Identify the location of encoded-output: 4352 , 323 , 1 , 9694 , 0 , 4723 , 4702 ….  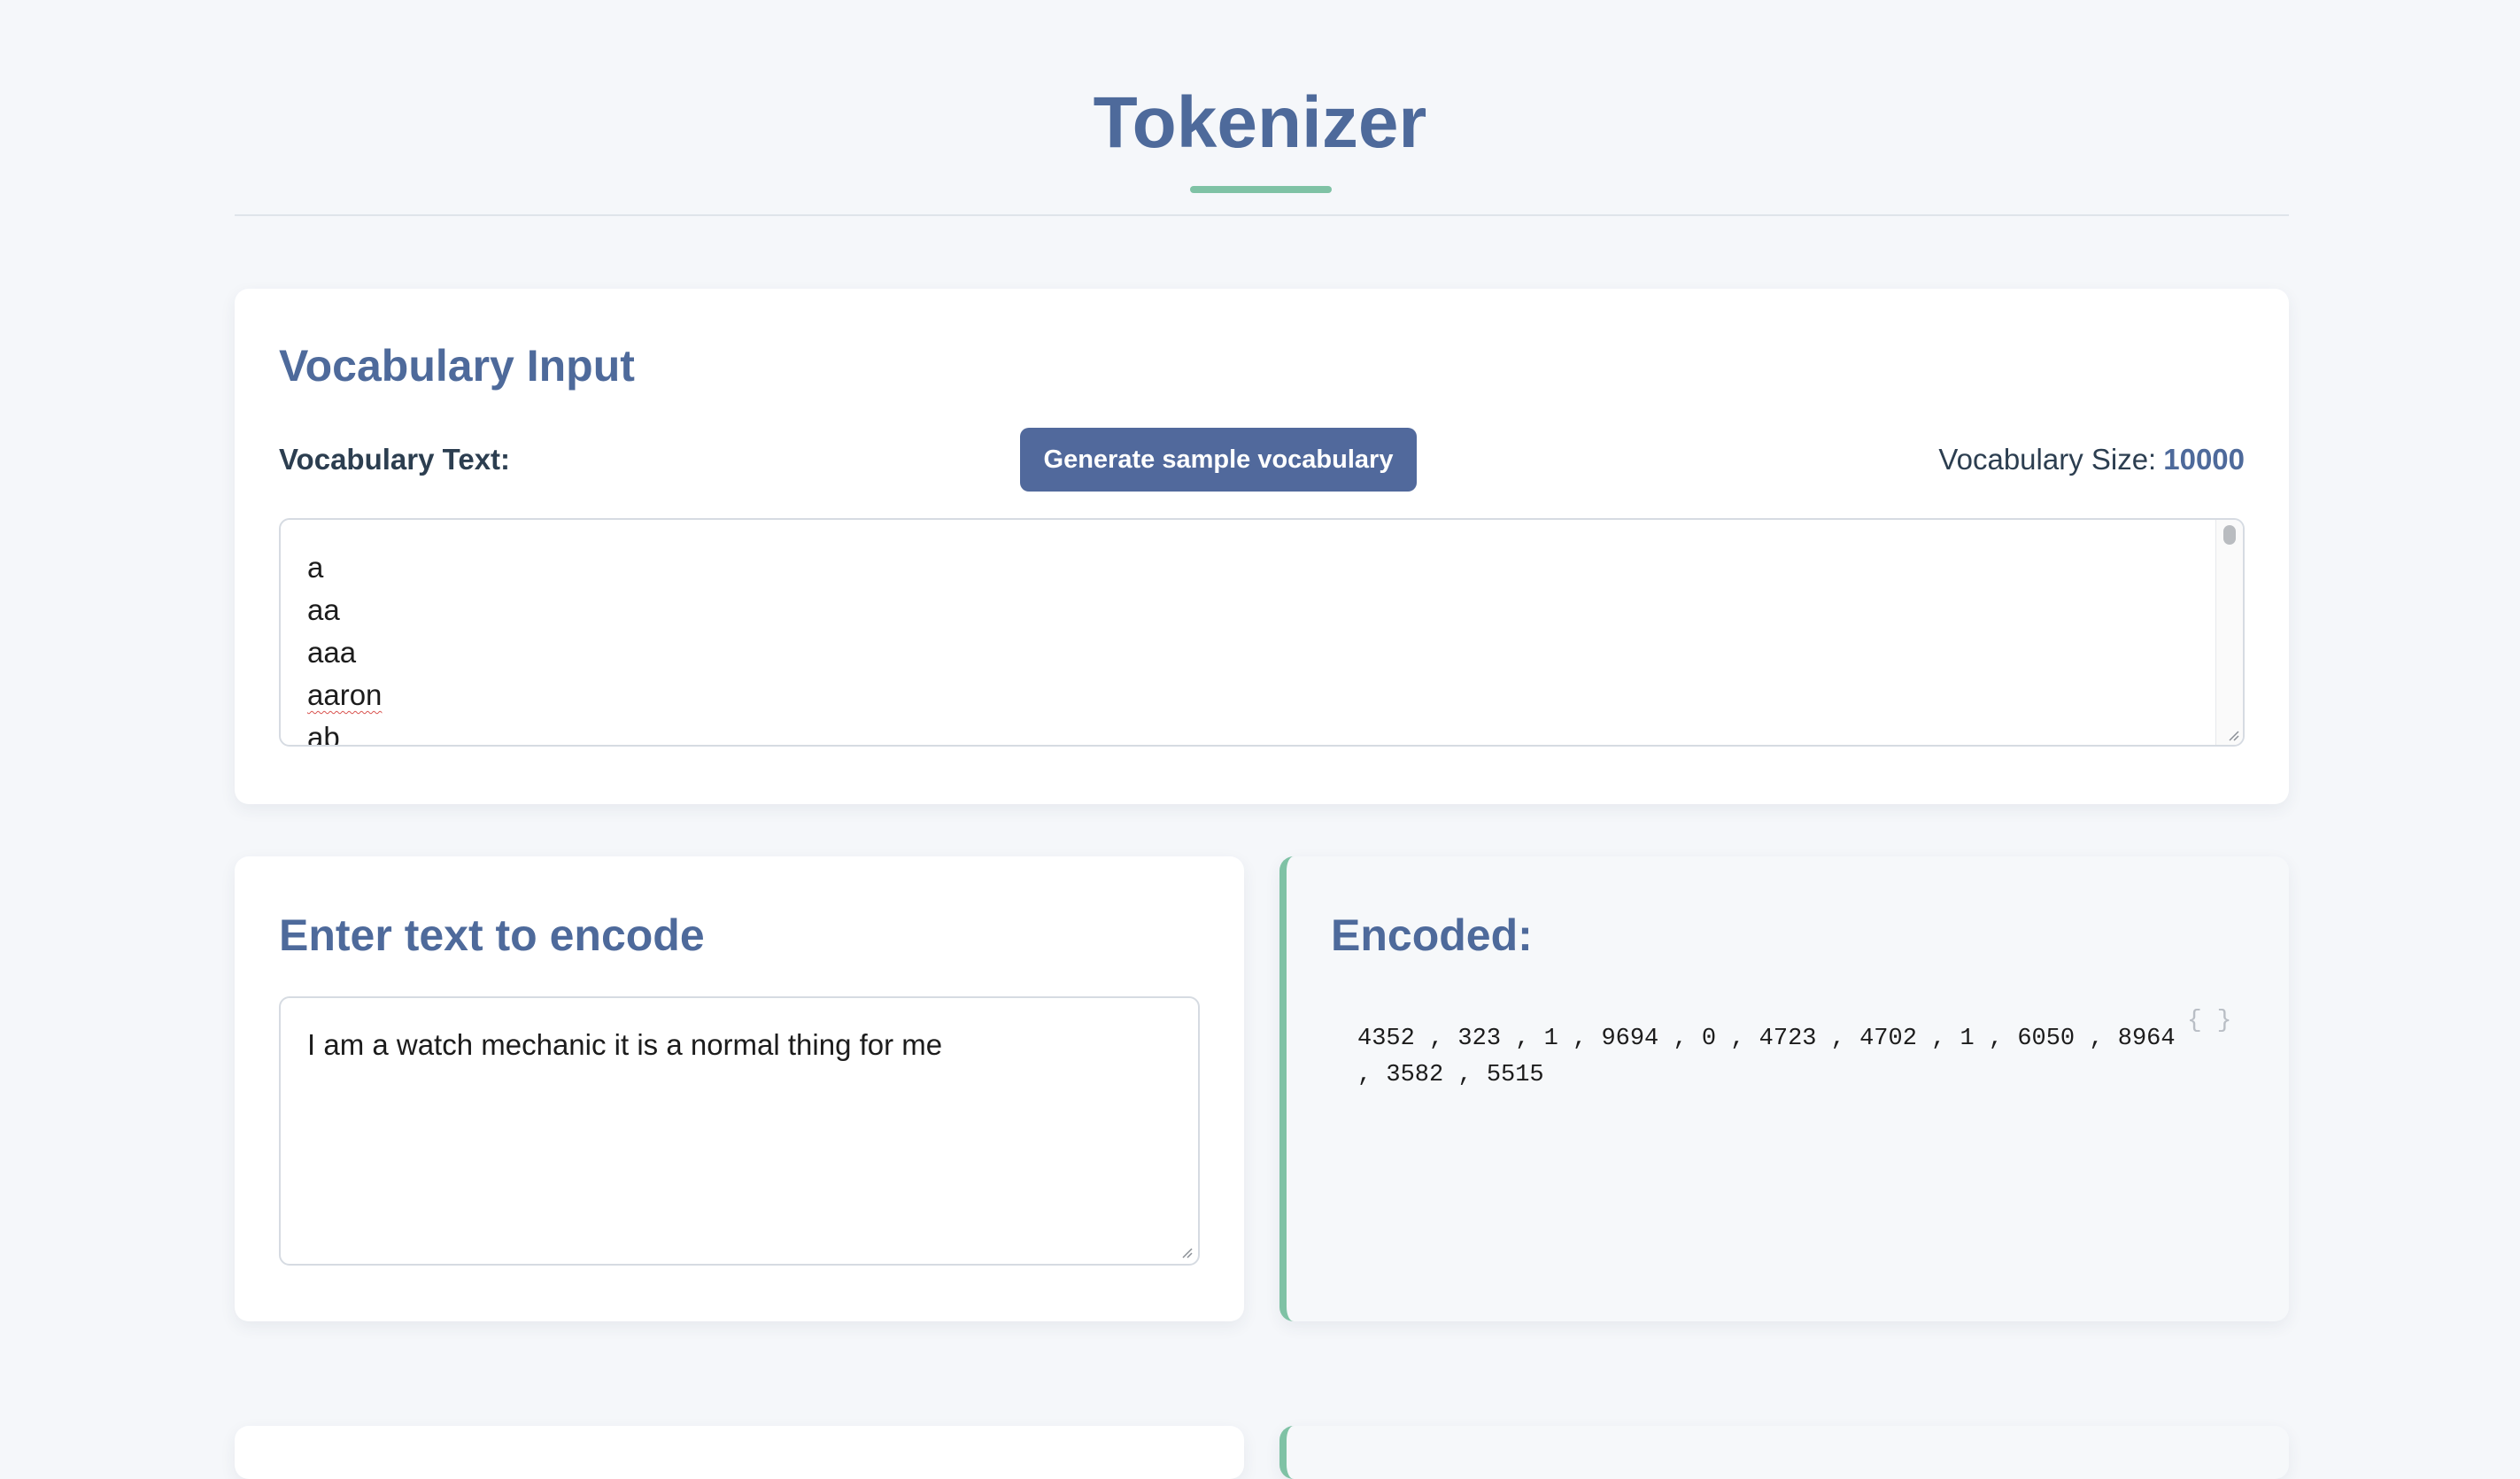
(1766, 1057).